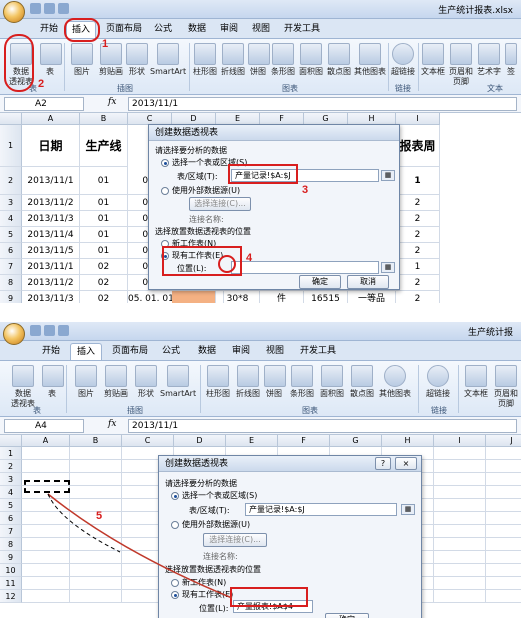  I want to click on radio-external-source: 使用外部数据源(U), so click(200, 190).